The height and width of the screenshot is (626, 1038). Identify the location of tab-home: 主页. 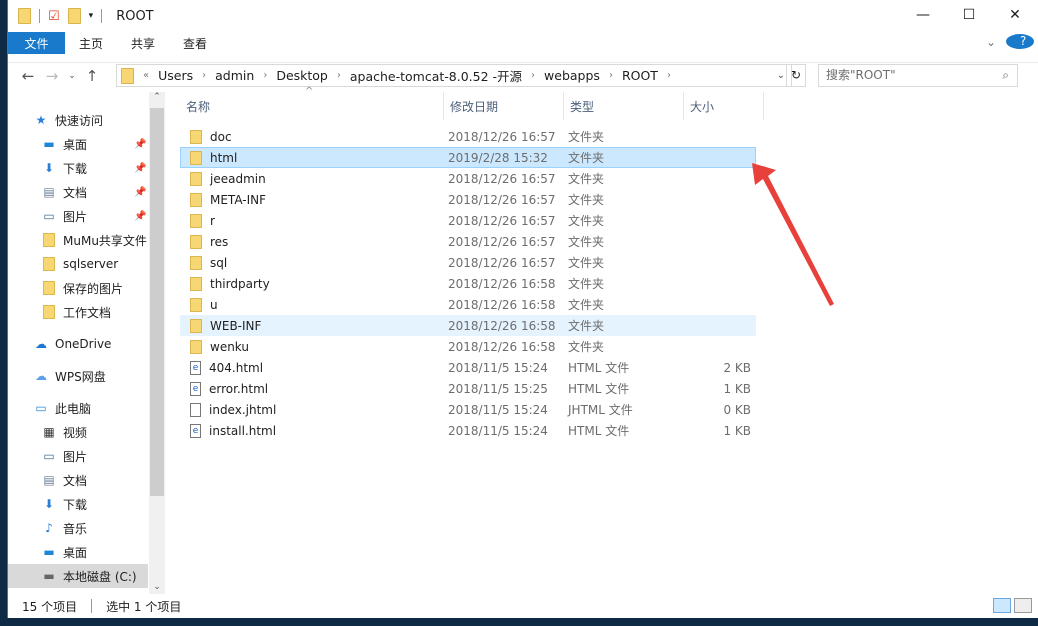
(91, 43).